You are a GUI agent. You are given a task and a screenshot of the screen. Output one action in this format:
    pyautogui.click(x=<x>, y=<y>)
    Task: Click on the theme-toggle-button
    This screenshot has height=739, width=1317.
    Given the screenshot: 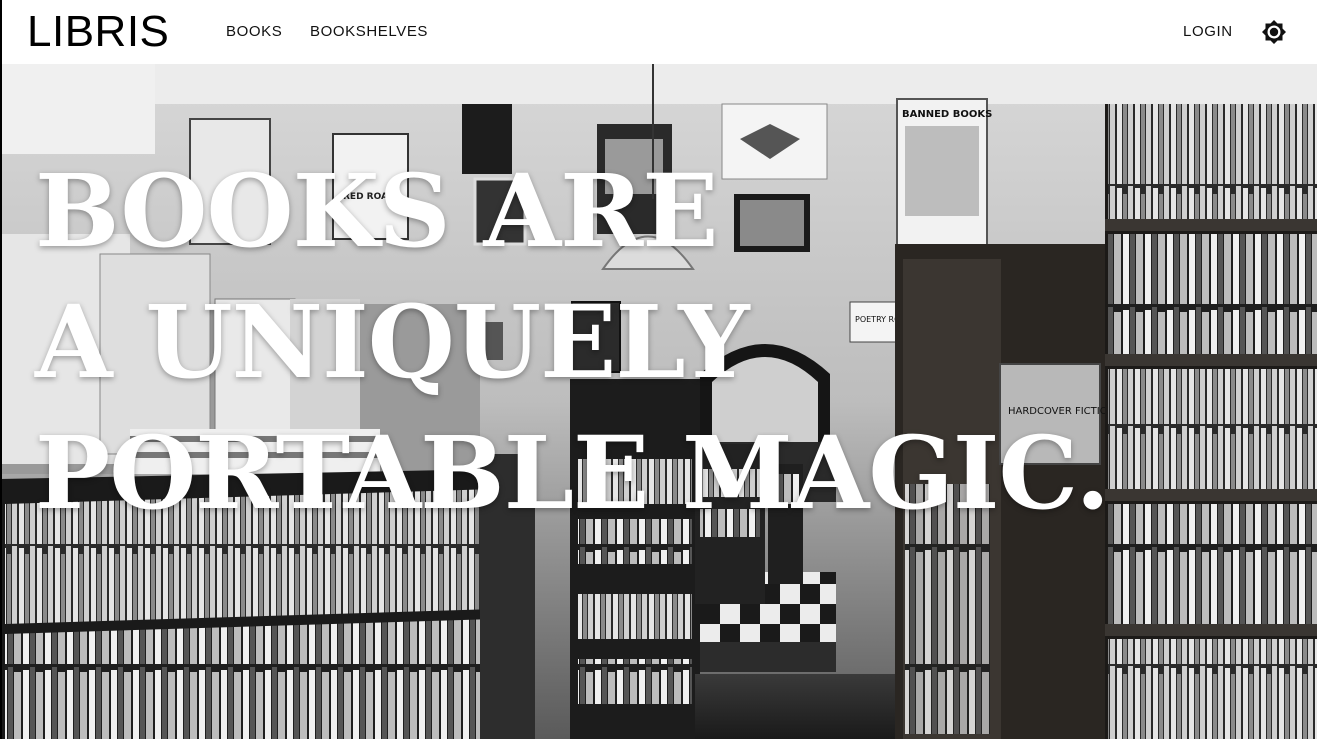 What is the action you would take?
    pyautogui.click(x=1274, y=32)
    